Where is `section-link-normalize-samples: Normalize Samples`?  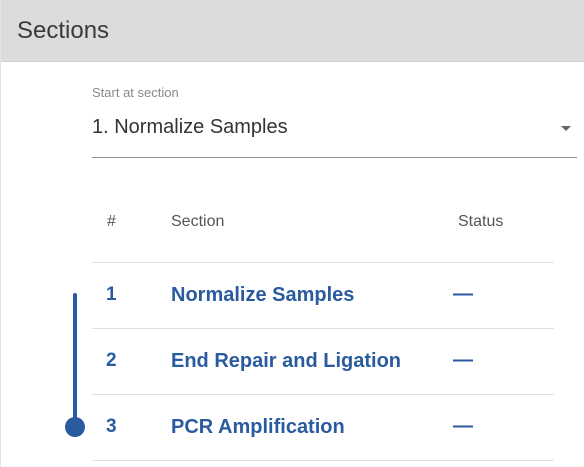 section-link-normalize-samples: Normalize Samples is located at coordinates (262, 295).